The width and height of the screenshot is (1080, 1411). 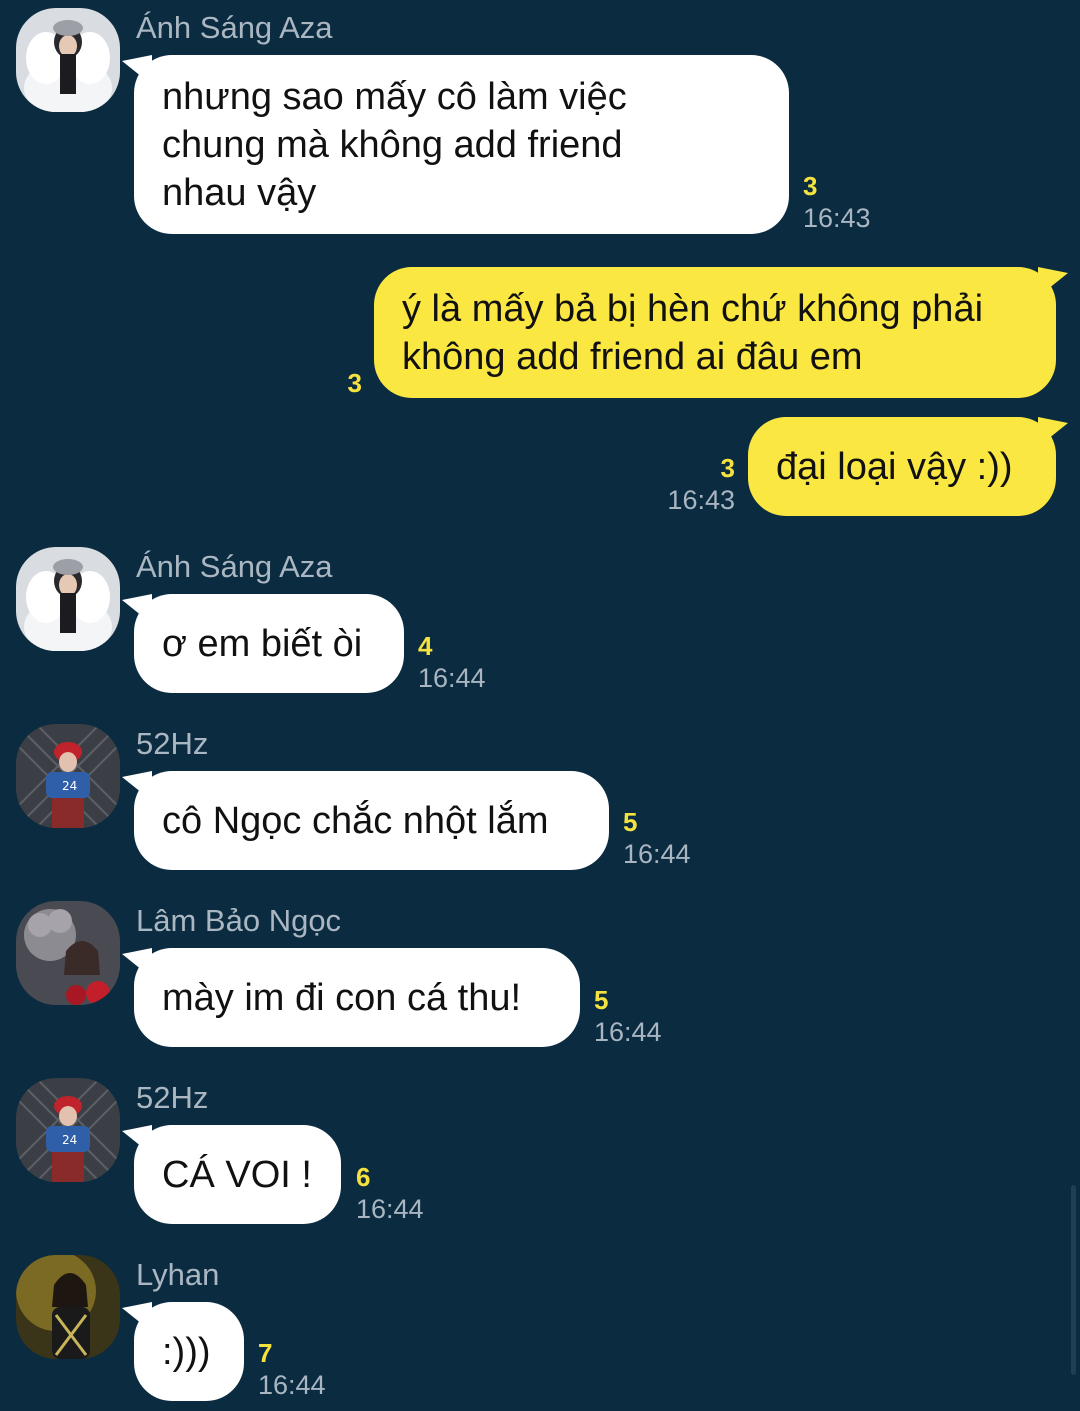 I want to click on avatar-lam-bao-ngoc-image, so click(x=68, y=953).